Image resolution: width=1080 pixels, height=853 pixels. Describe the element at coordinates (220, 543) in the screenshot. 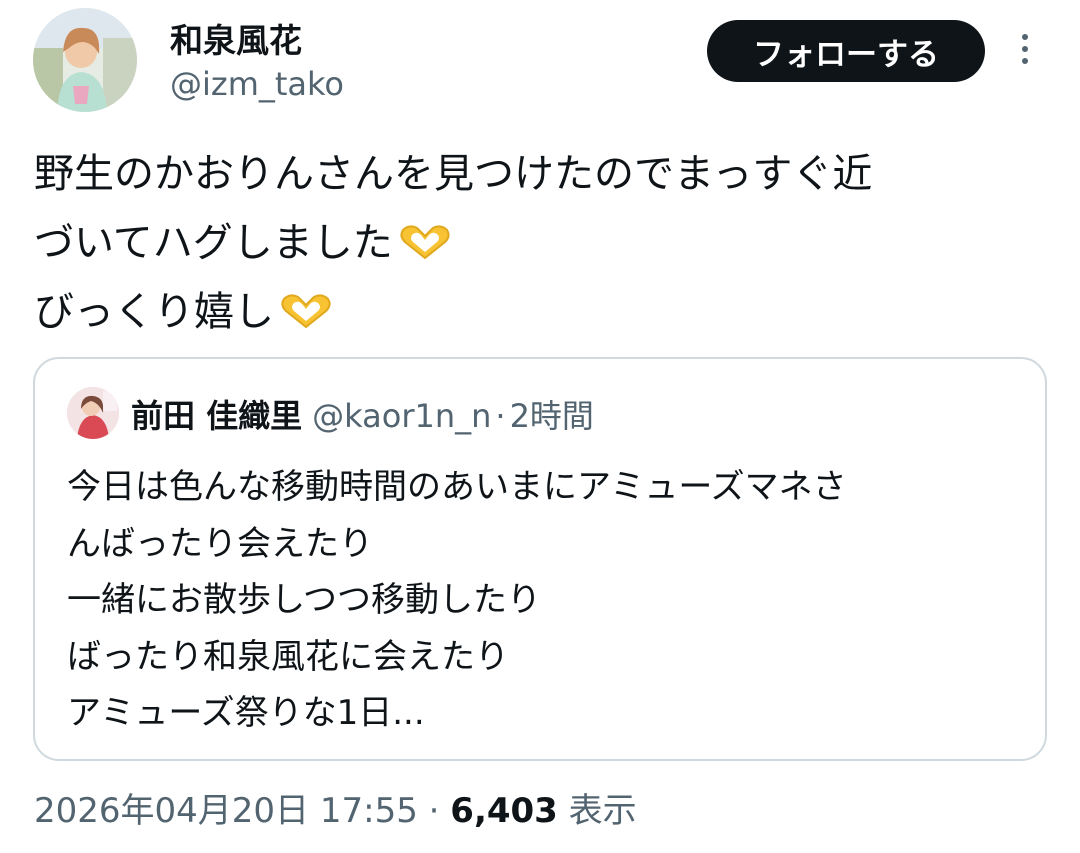

I see `quoted-line: んばったり会えたり` at that location.